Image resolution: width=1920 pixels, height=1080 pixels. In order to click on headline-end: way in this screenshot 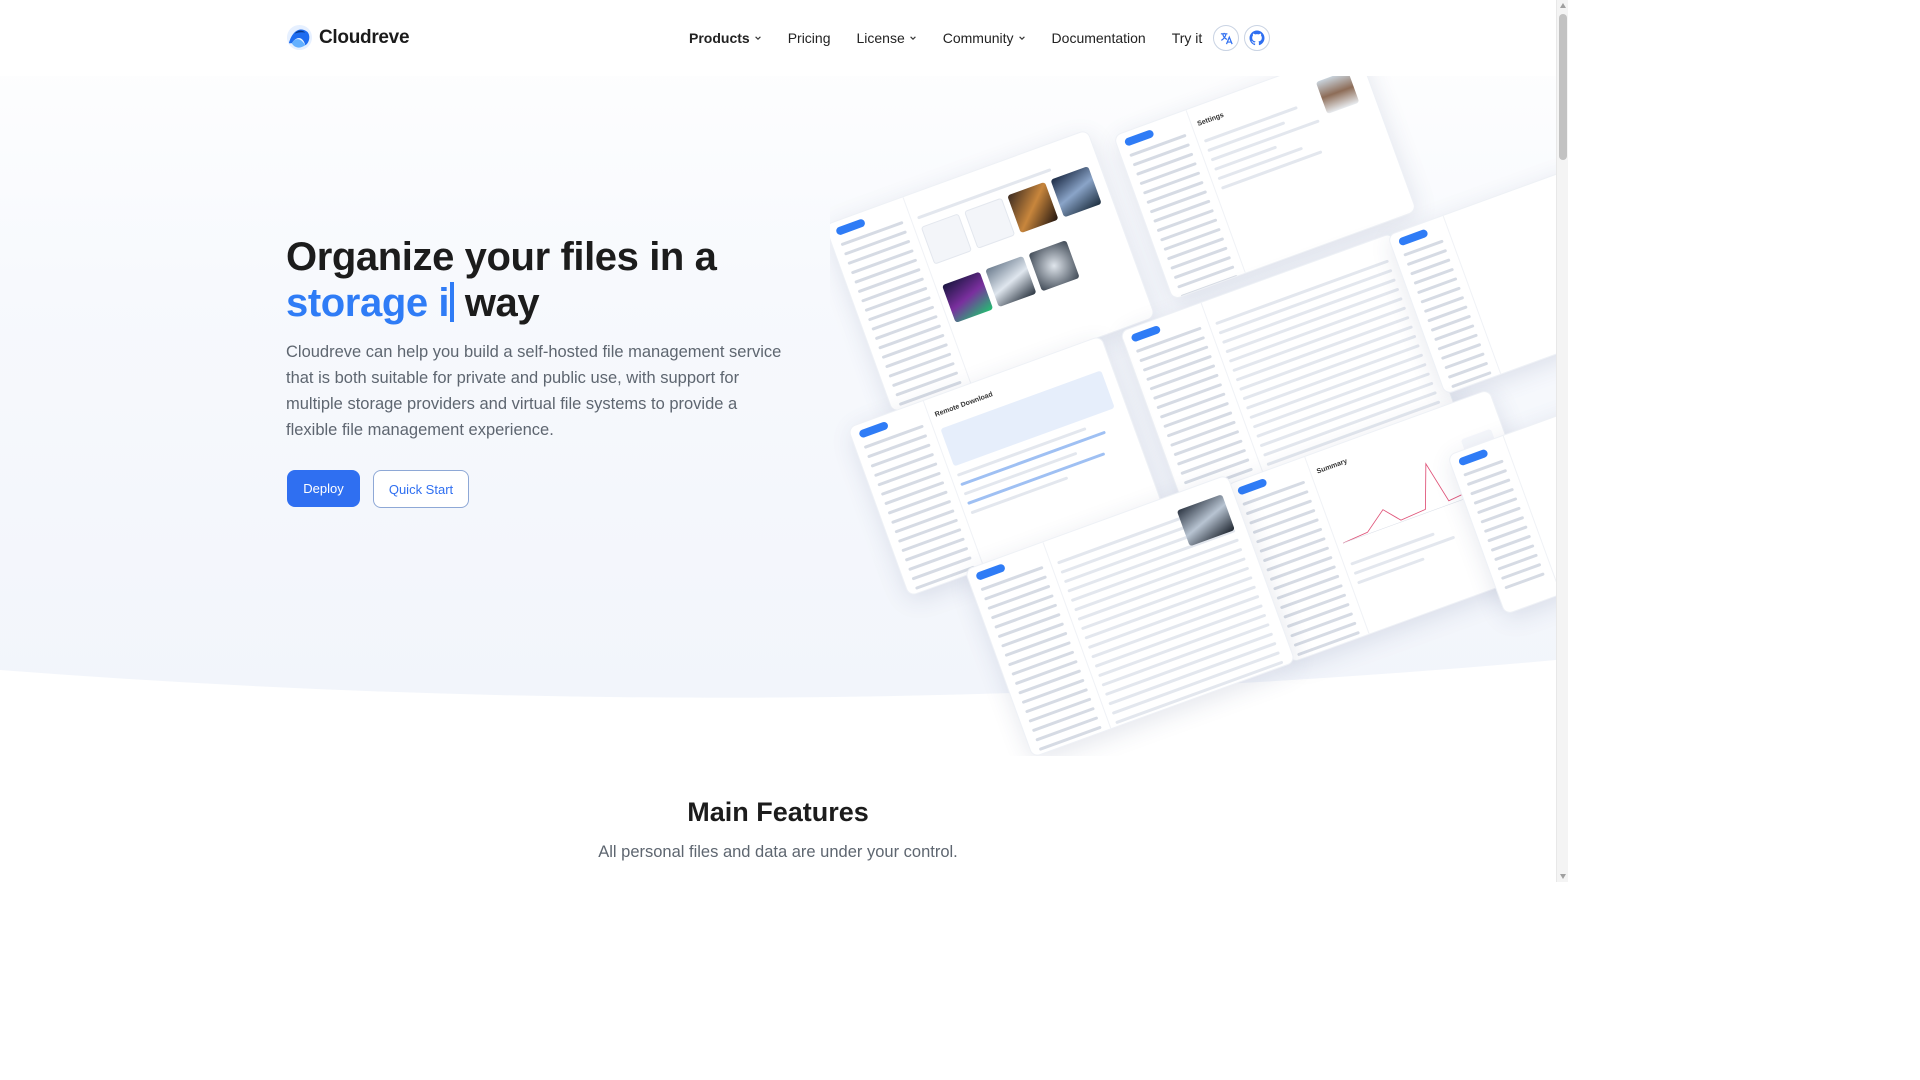, I will do `click(502, 303)`.